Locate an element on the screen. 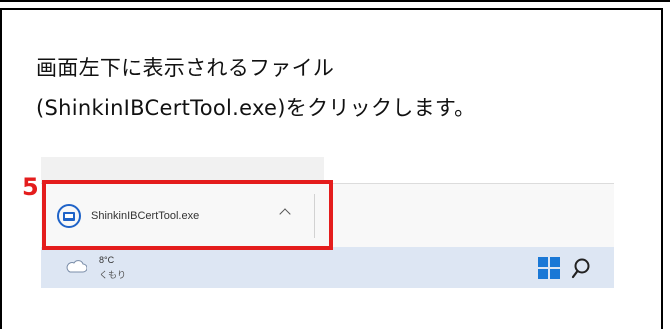 The image size is (670, 329). cloud-icon is located at coordinates (76, 266).